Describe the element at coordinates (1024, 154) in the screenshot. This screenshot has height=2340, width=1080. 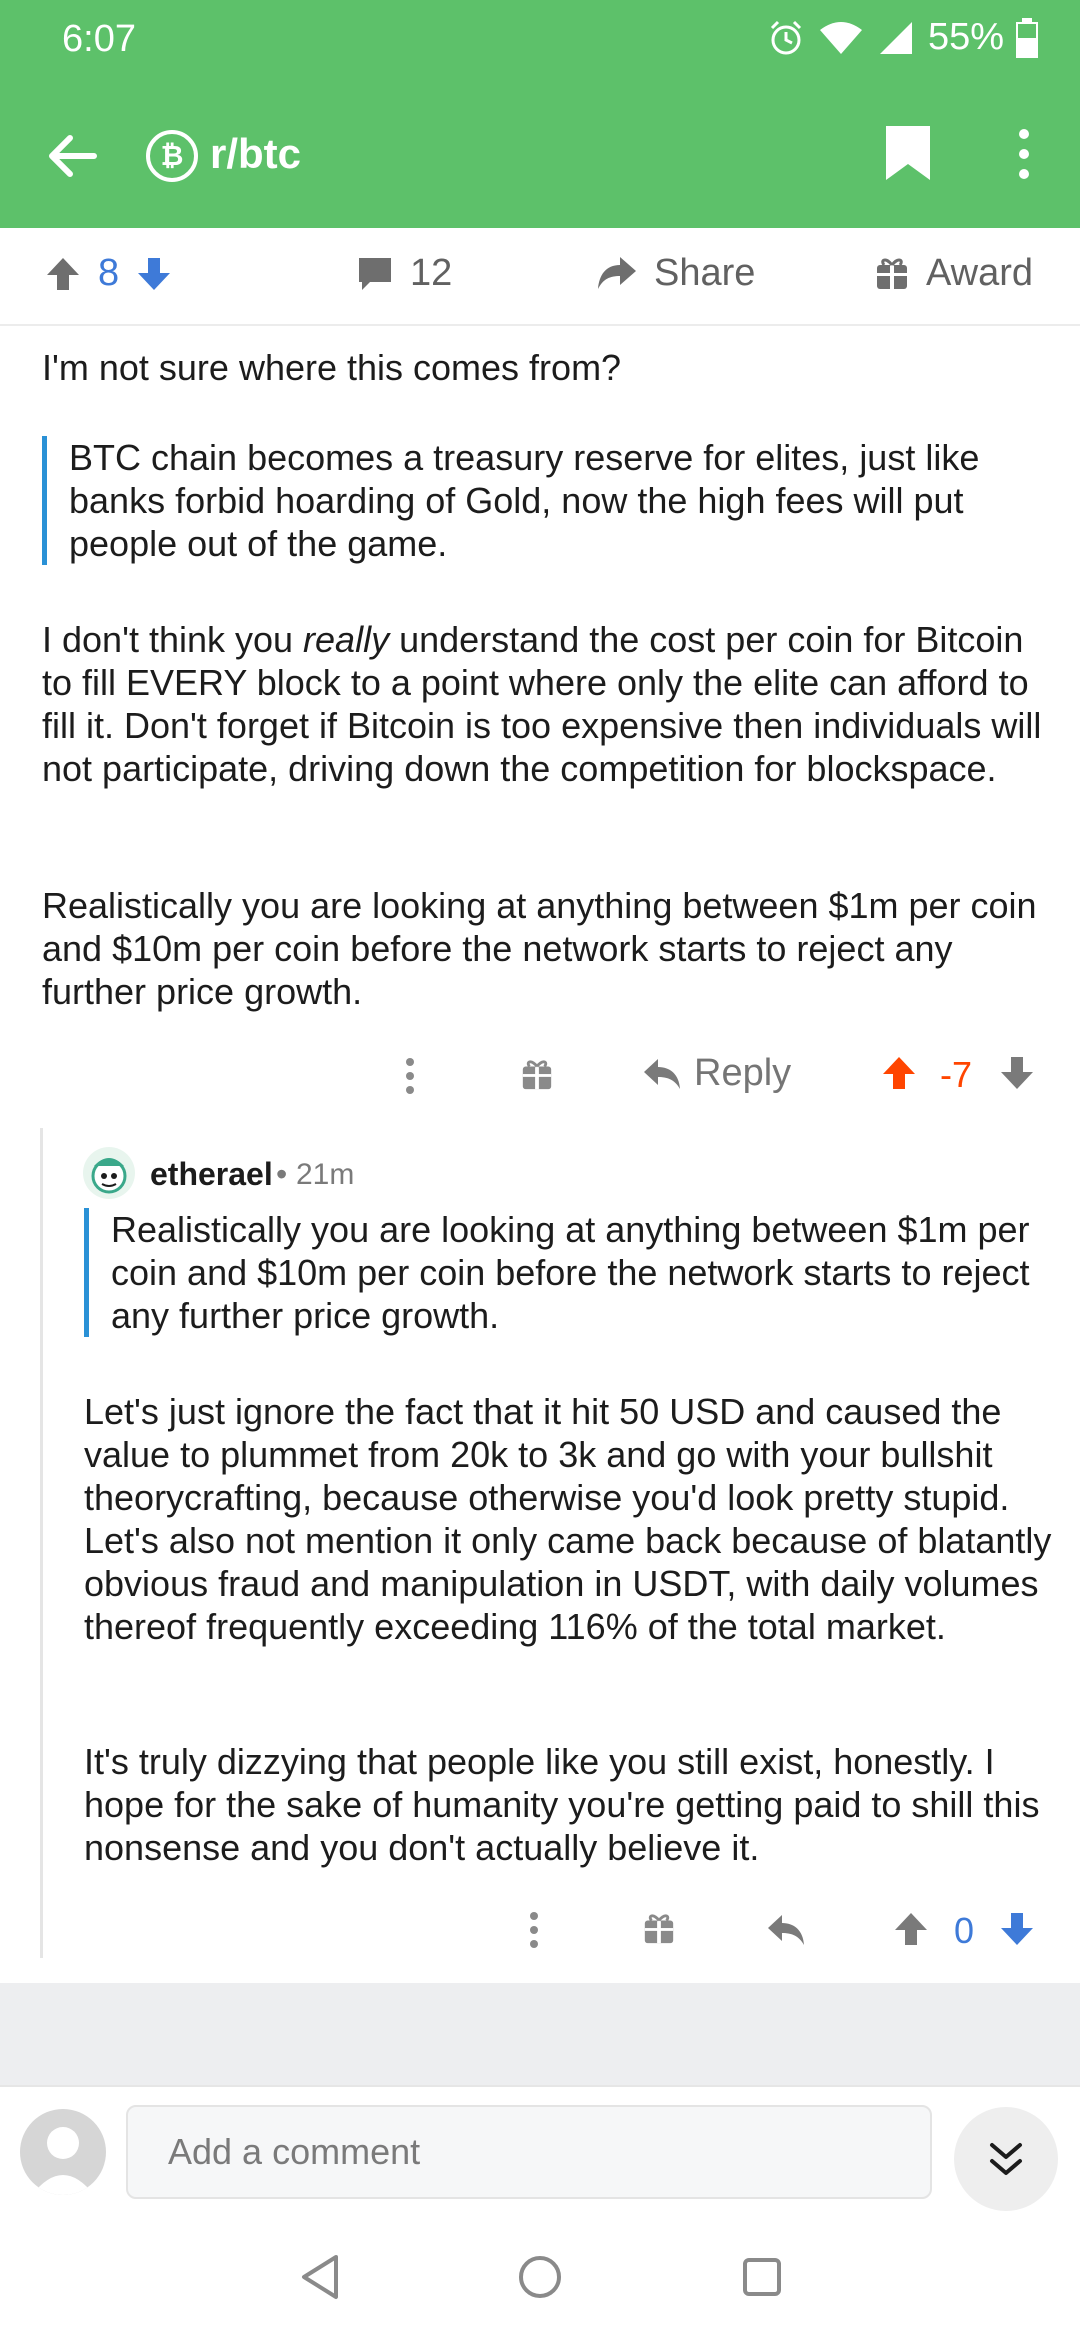
I see `more-options-icon` at that location.